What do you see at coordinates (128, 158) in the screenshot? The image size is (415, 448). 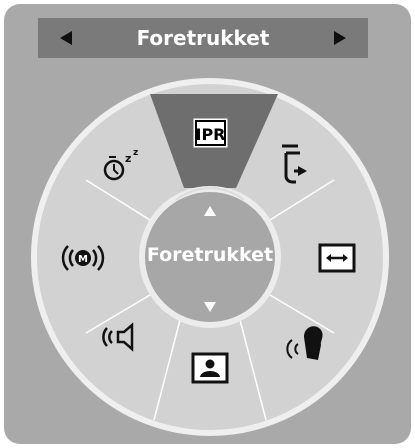 I see `sleep-z-large: z` at bounding box center [128, 158].